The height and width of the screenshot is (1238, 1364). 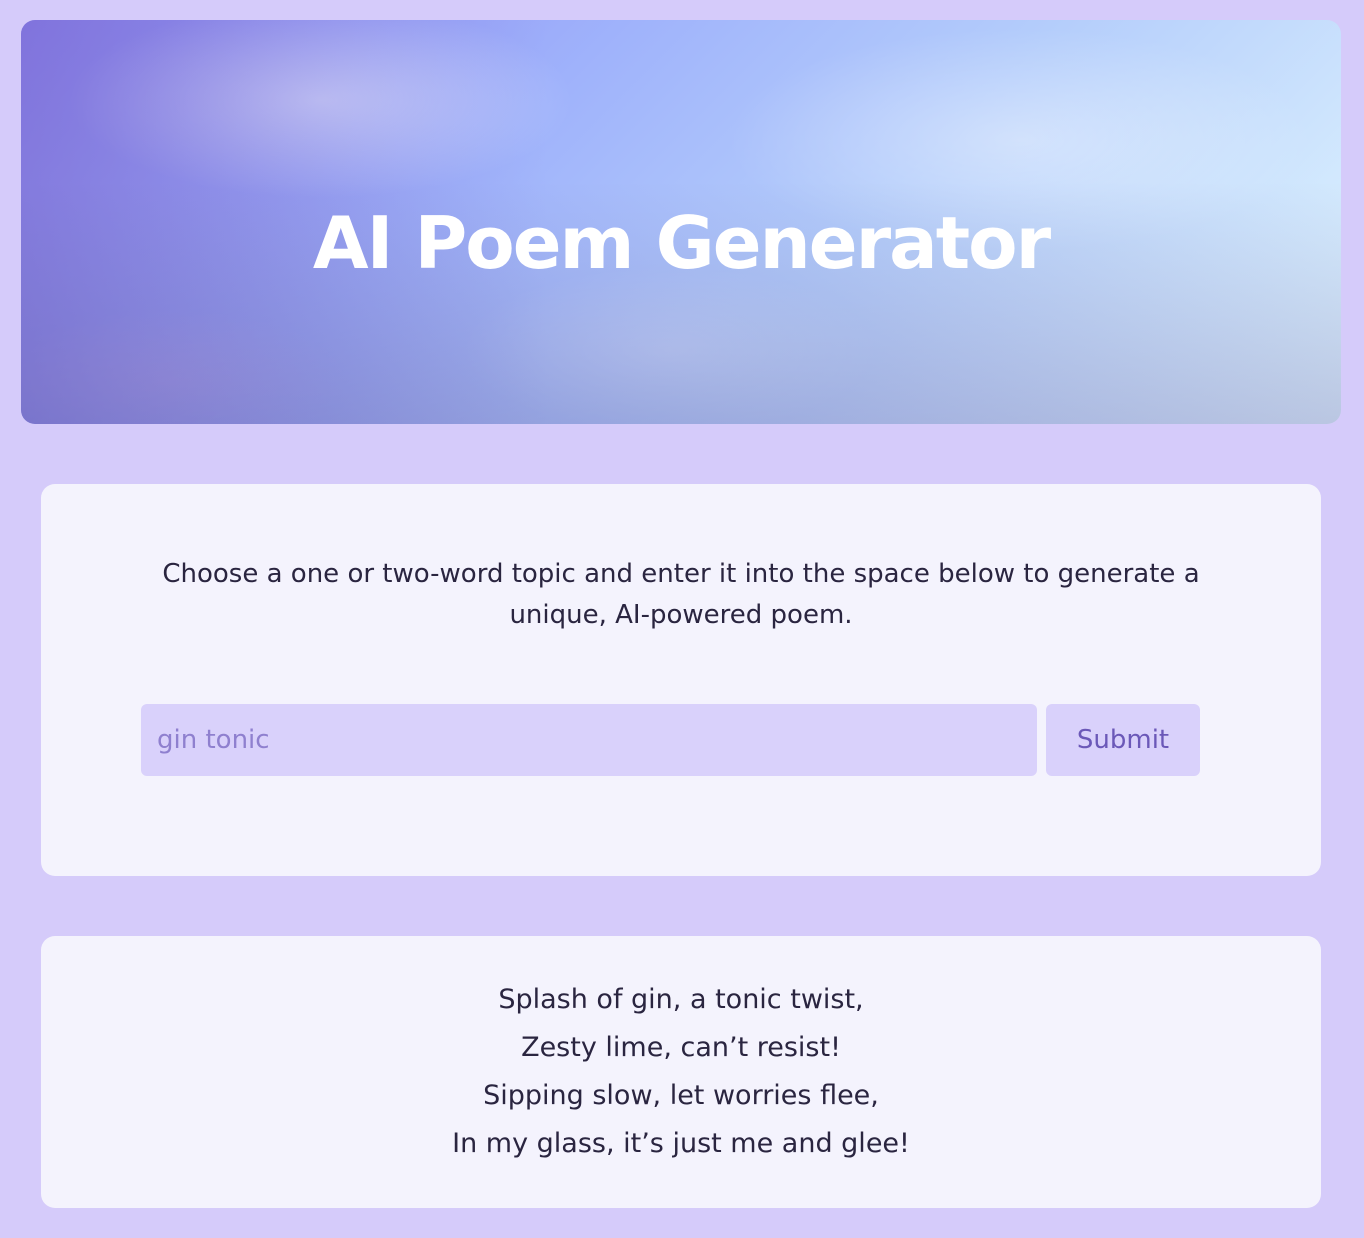 I want to click on poem-line: Sipping slow, let worries flee,, so click(x=681, y=1095).